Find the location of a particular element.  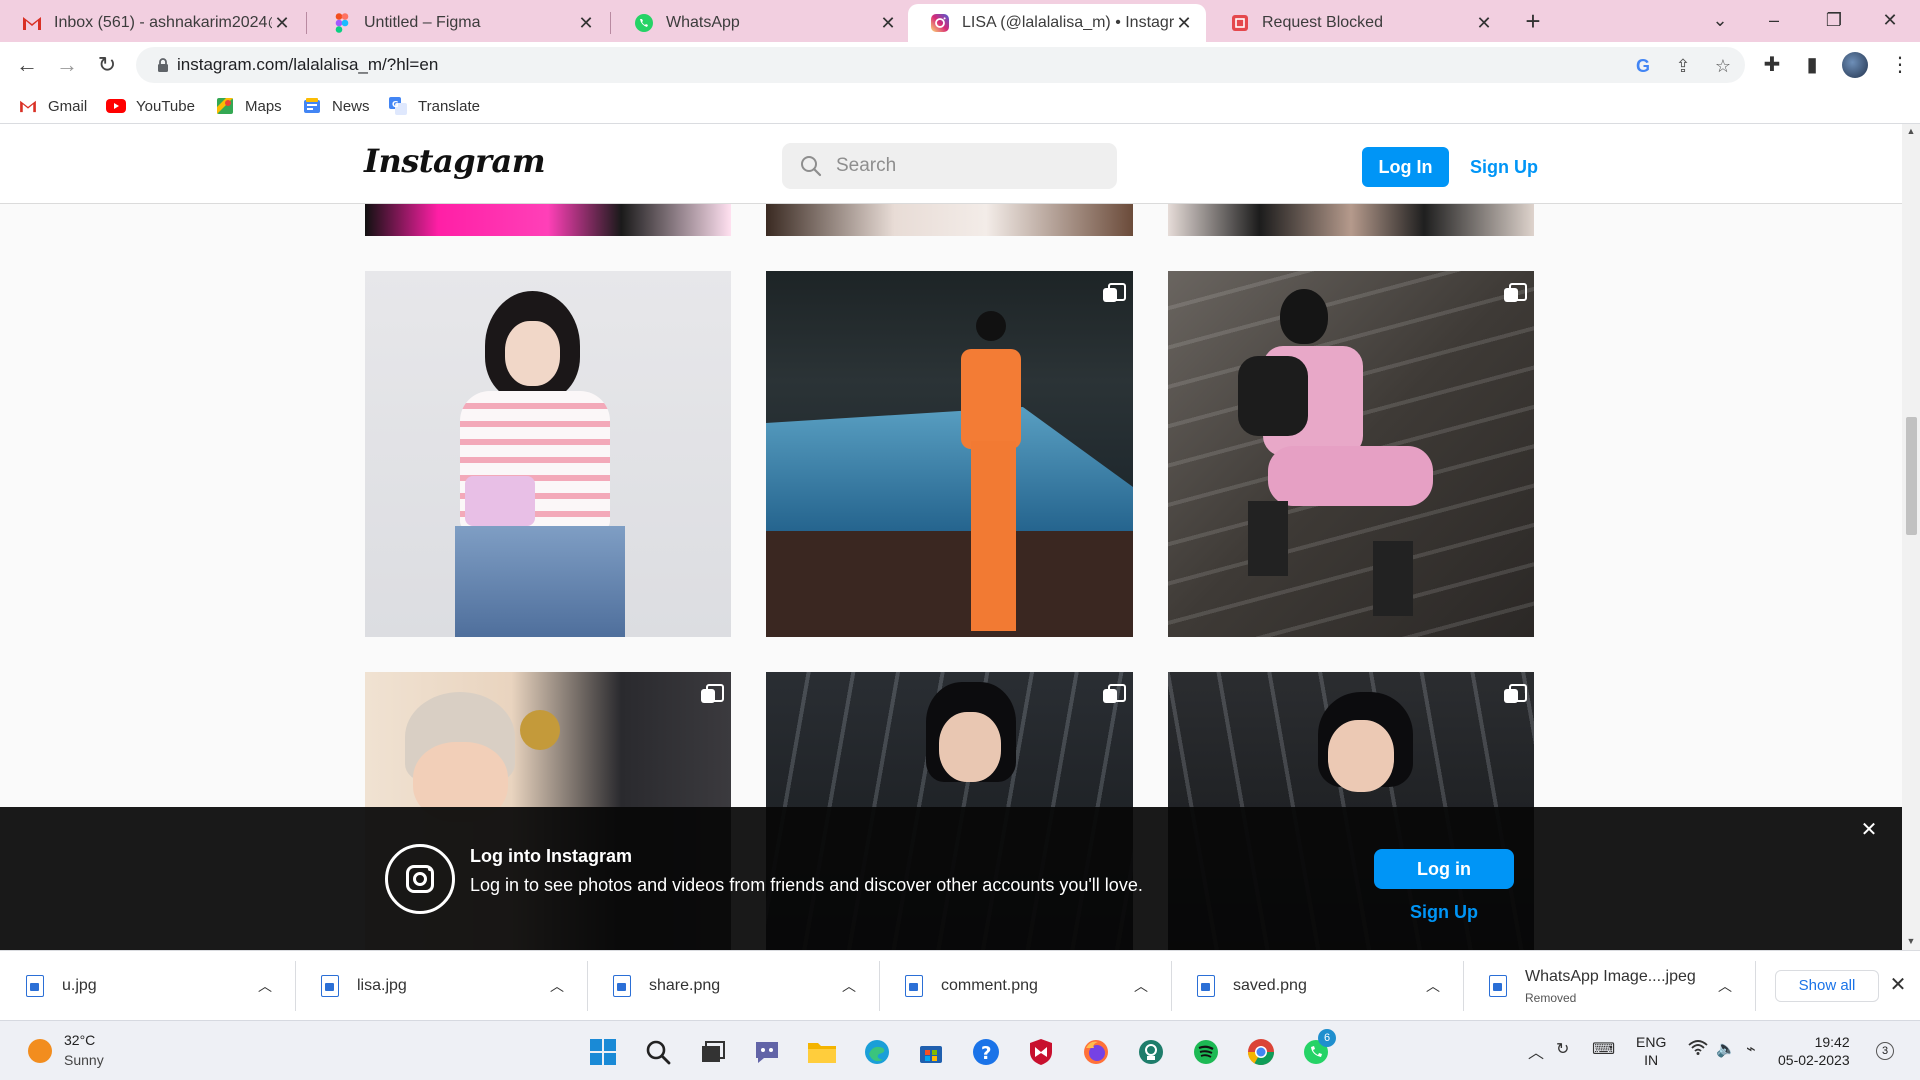

sun-icon is located at coordinates (40, 1051).